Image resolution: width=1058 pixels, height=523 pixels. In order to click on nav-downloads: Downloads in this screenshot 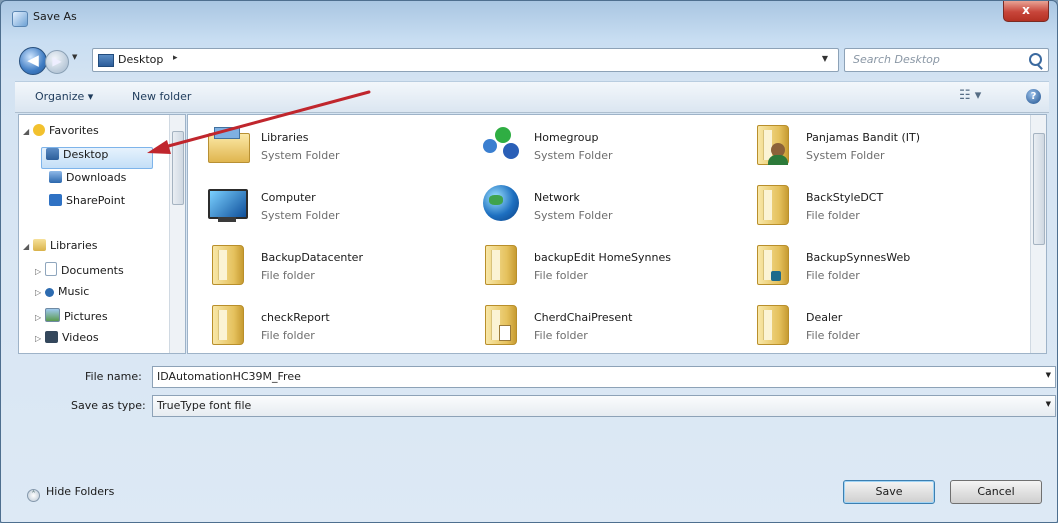, I will do `click(87, 181)`.